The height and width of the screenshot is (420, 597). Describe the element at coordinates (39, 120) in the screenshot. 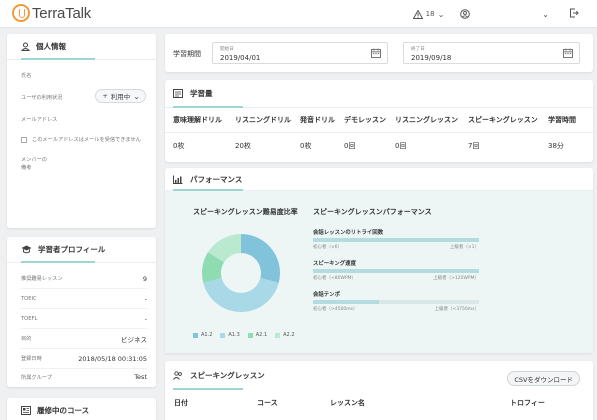

I see `email-label: メールアドレス` at that location.